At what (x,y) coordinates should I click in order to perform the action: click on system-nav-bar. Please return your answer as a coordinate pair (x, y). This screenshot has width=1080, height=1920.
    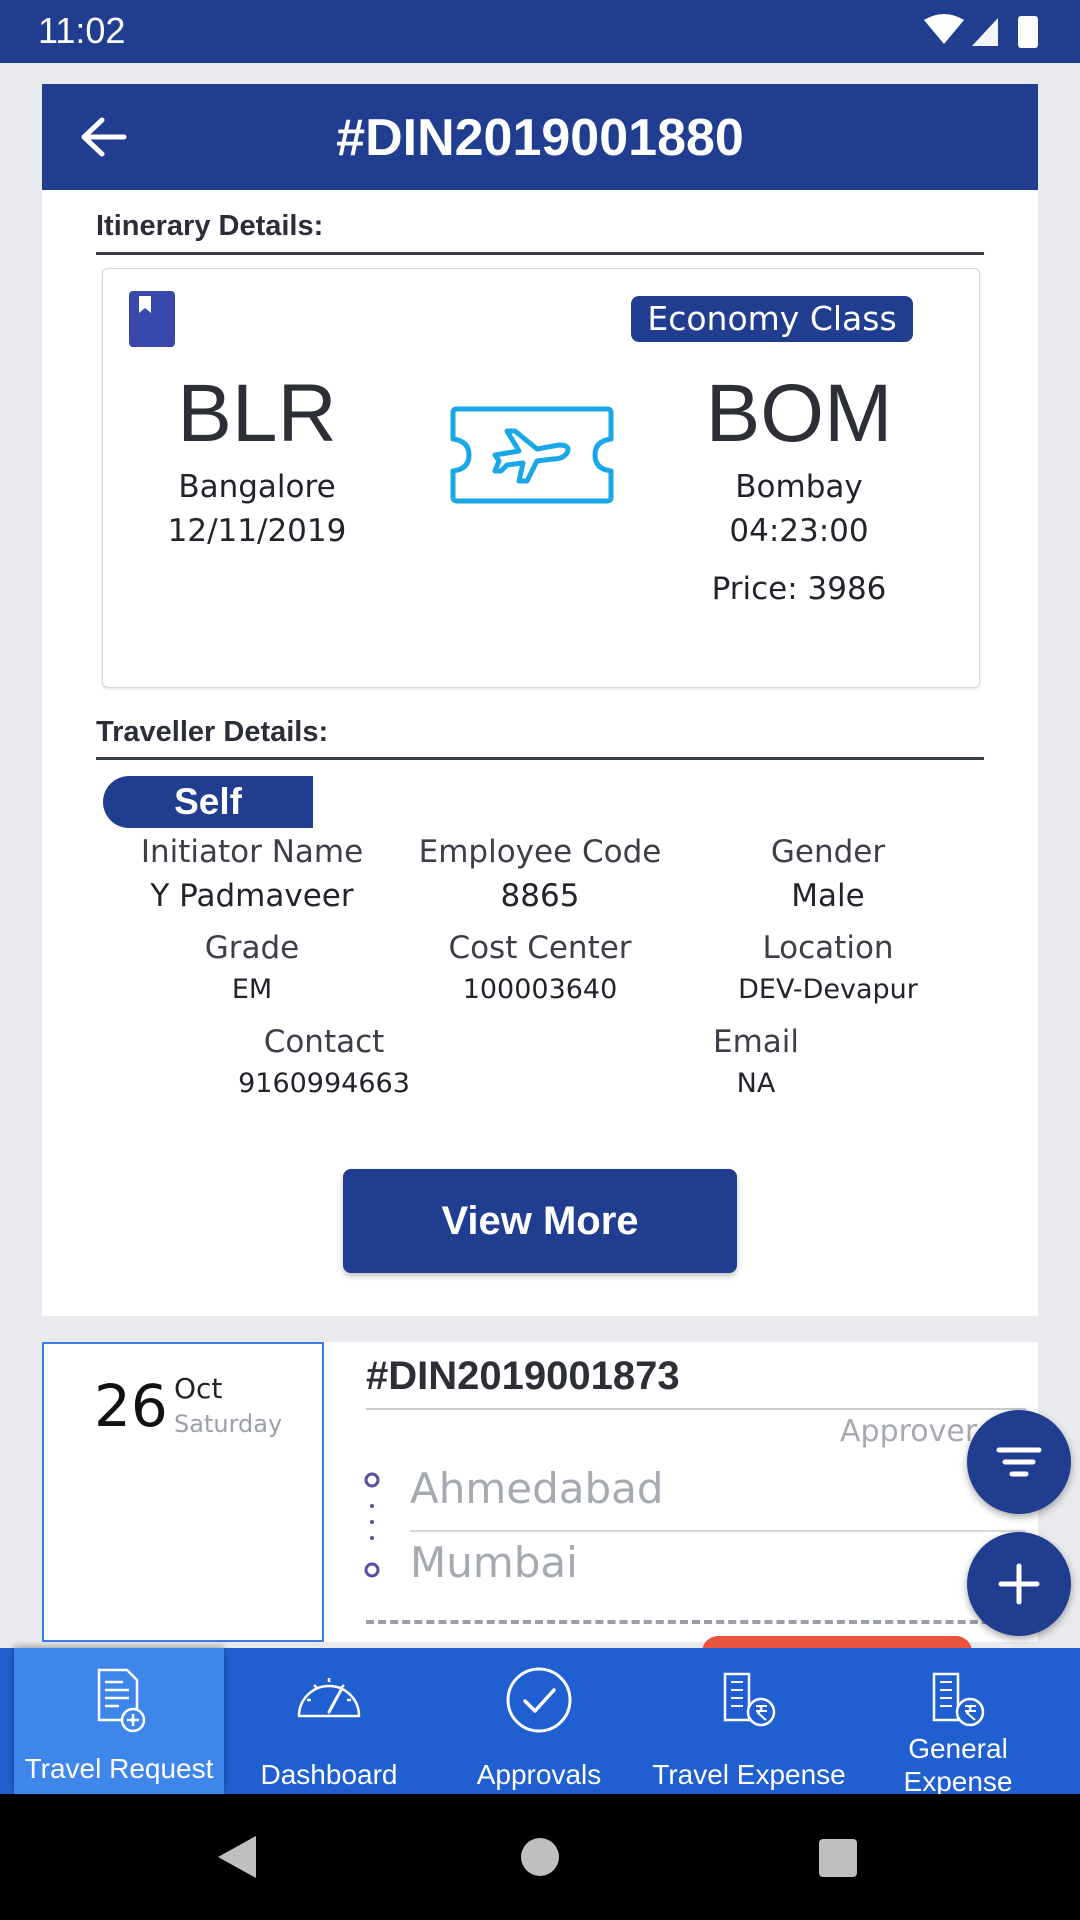
    Looking at the image, I should click on (540, 1857).